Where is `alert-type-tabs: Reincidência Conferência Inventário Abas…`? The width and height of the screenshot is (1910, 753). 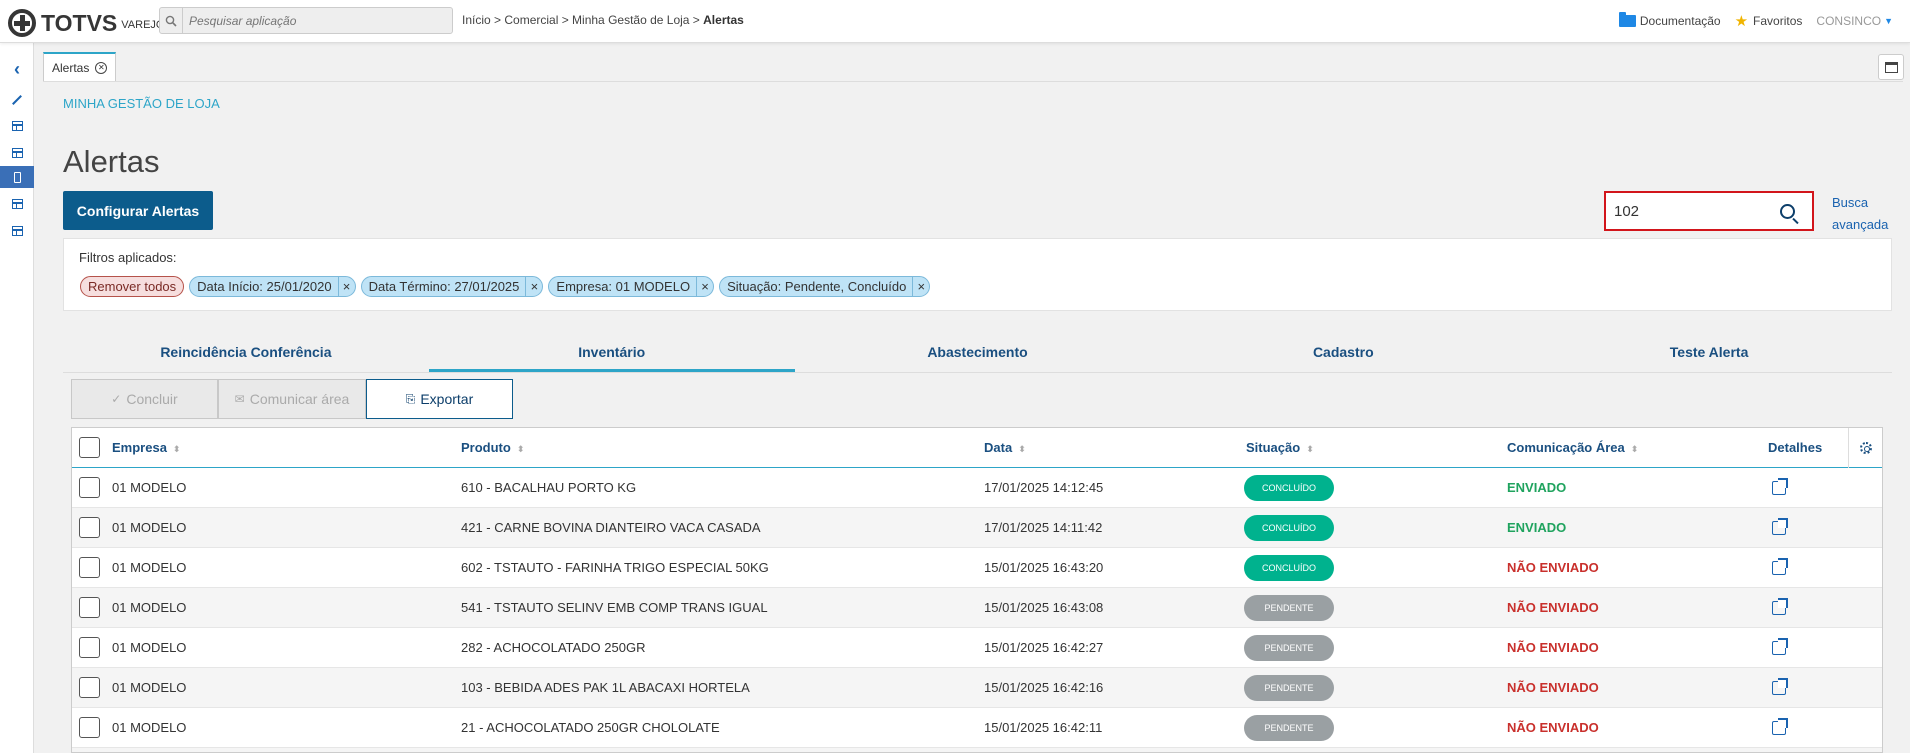
alert-type-tabs: Reincidência Conferência Inventário Abas… is located at coordinates (977, 354).